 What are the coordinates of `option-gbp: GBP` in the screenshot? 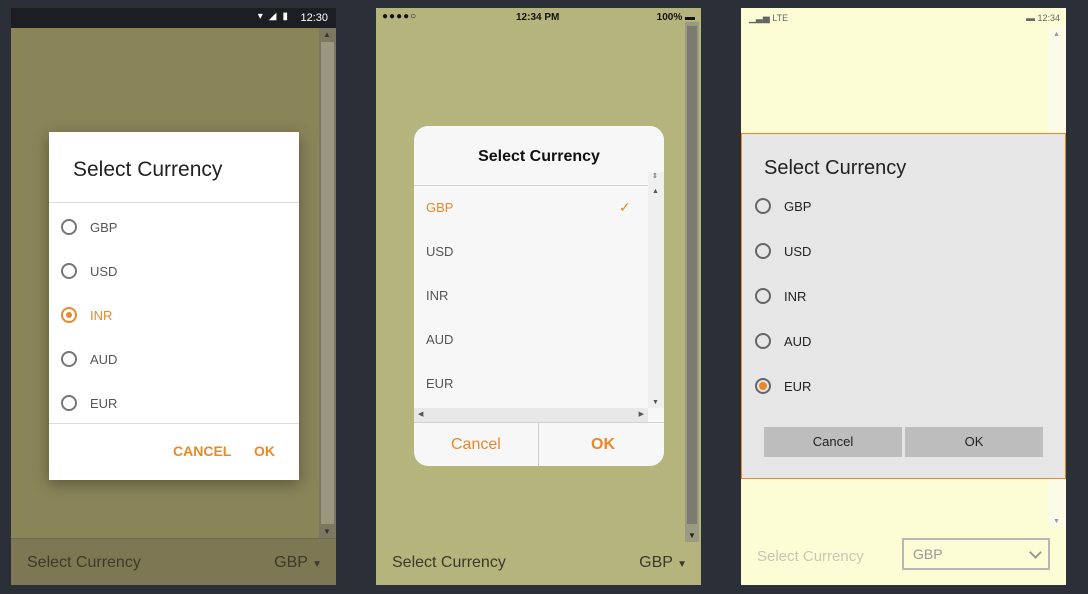 It's located at (439, 207).